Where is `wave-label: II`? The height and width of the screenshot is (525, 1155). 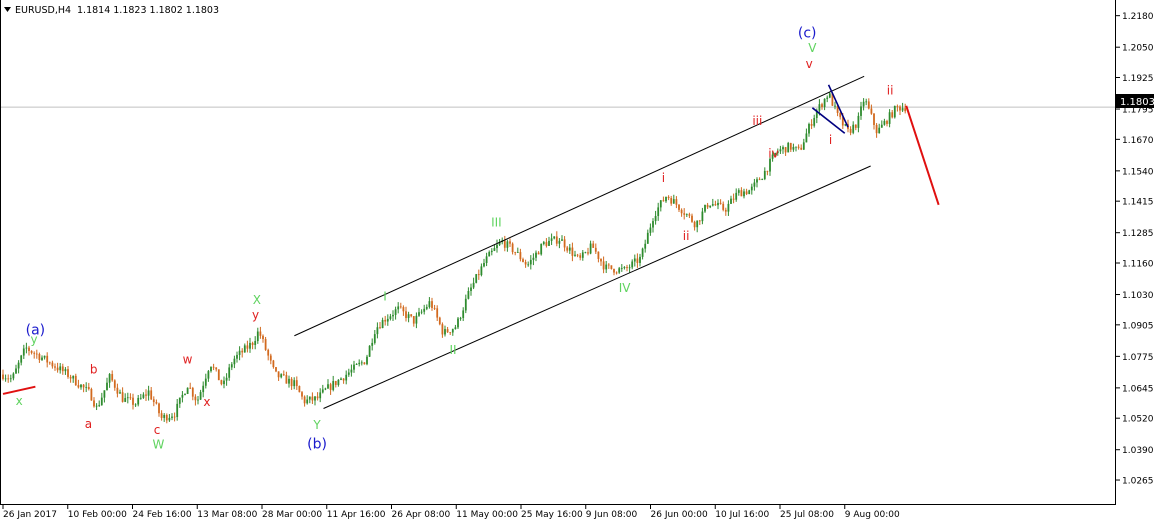 wave-label: II is located at coordinates (452, 350).